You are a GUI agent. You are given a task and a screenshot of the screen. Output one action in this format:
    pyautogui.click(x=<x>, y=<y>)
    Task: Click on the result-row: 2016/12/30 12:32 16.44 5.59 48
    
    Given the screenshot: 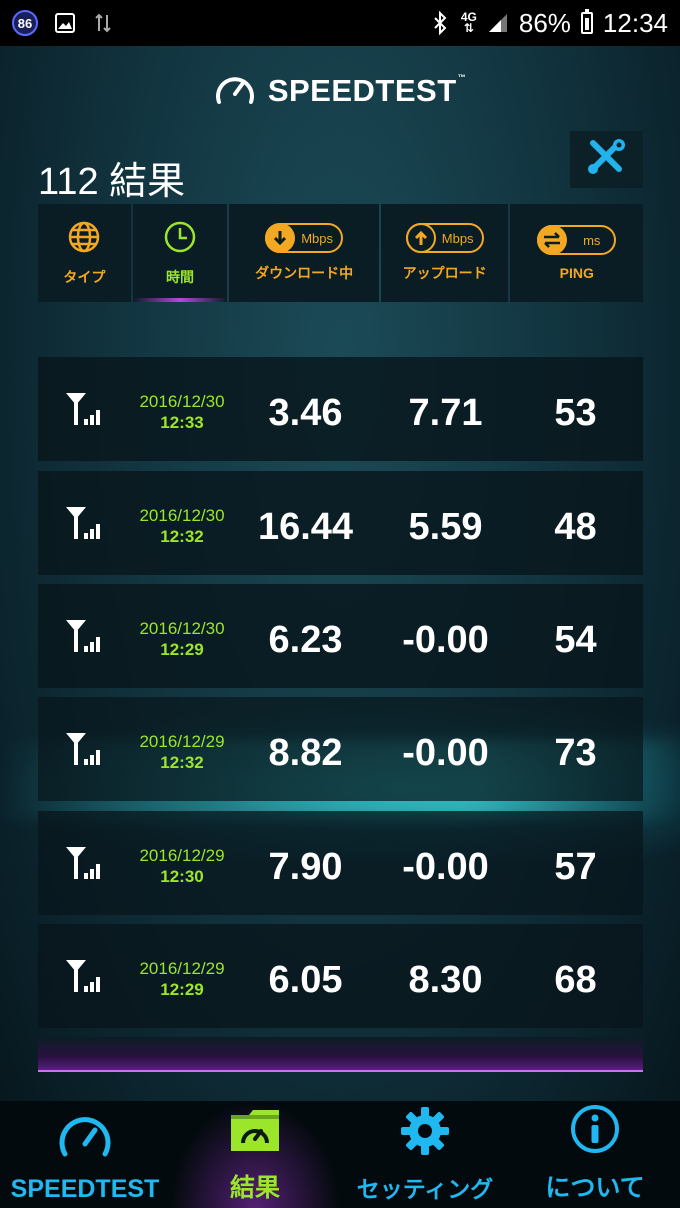 What is the action you would take?
    pyautogui.click(x=340, y=523)
    